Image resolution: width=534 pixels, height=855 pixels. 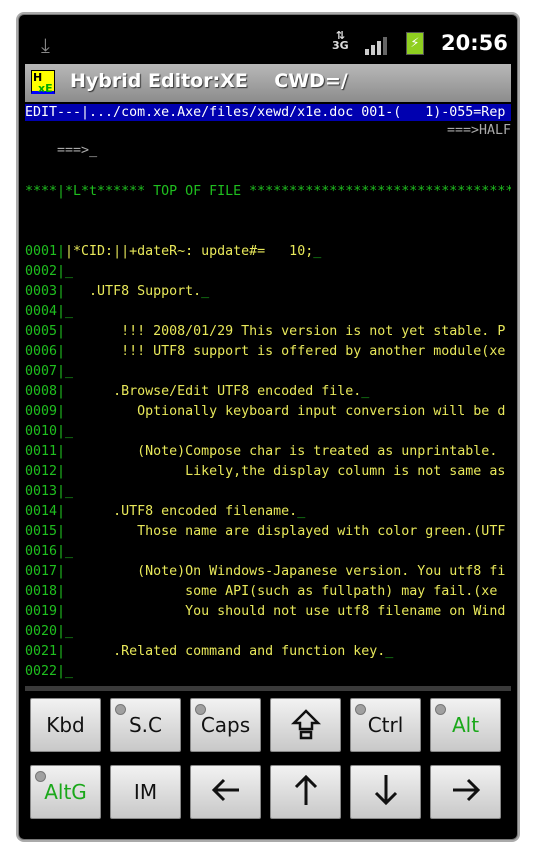 I want to click on line-number: 0019|, so click(x=45, y=611).